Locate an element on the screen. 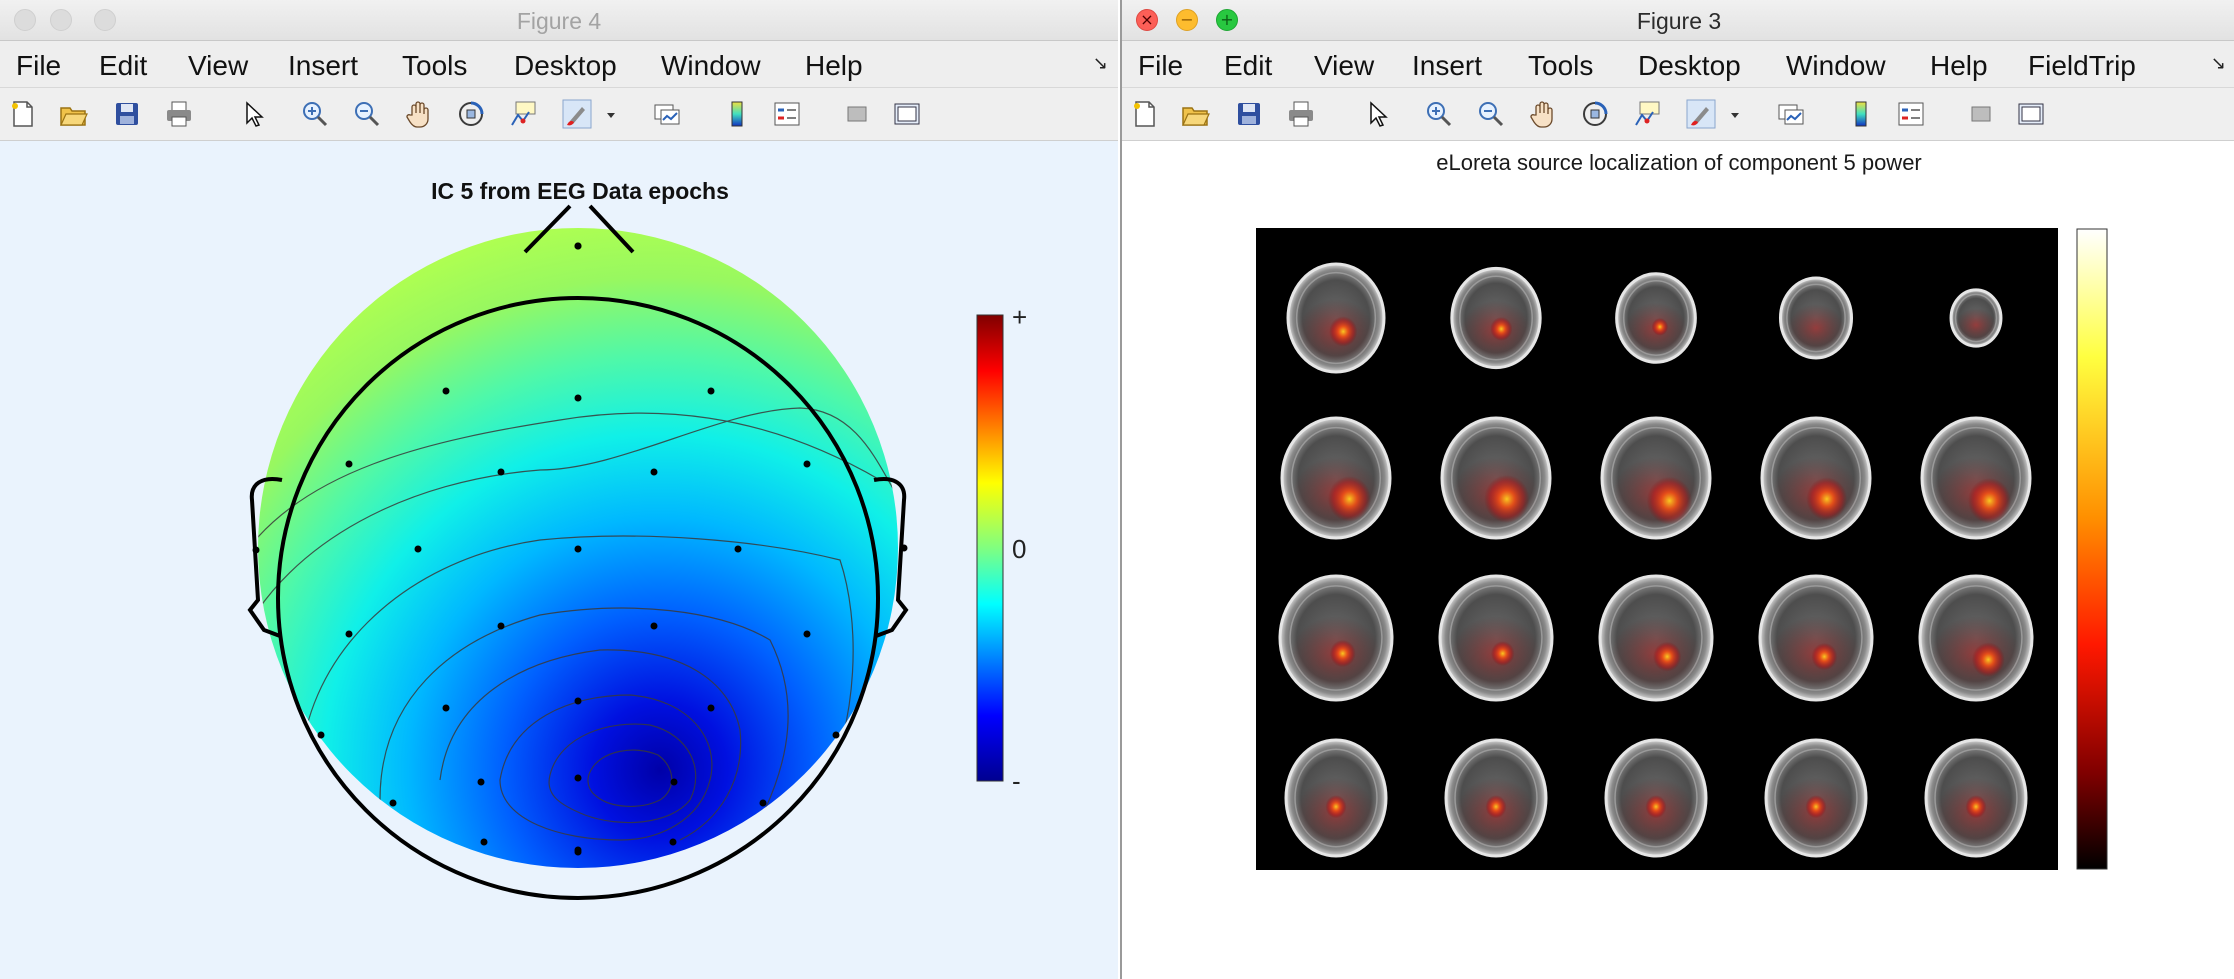 The height and width of the screenshot is (979, 2234). topo-colorbar is located at coordinates (991, 549).